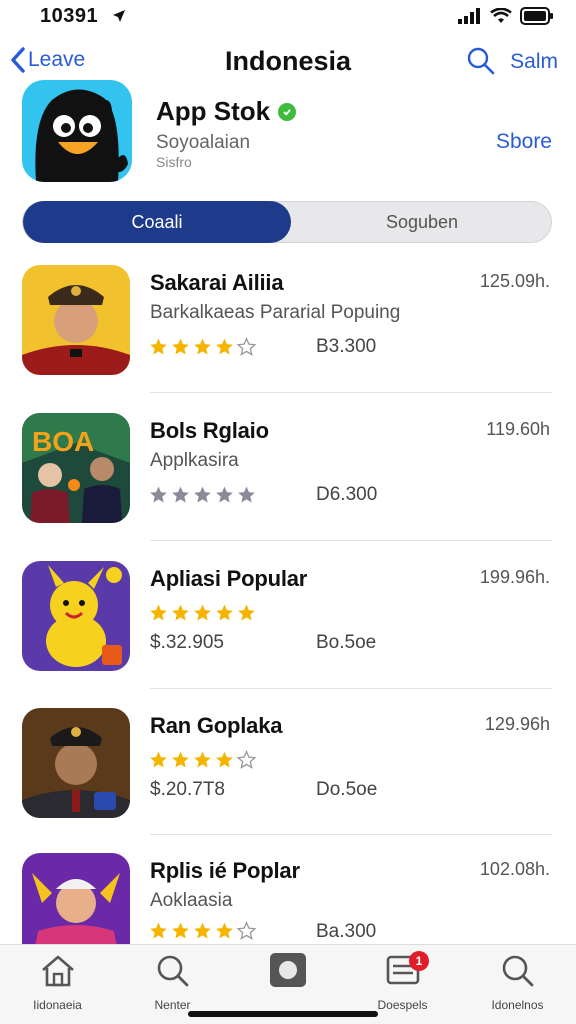 The width and height of the screenshot is (576, 1024). I want to click on app-subtitle-secondary: Sisfro, so click(174, 162).